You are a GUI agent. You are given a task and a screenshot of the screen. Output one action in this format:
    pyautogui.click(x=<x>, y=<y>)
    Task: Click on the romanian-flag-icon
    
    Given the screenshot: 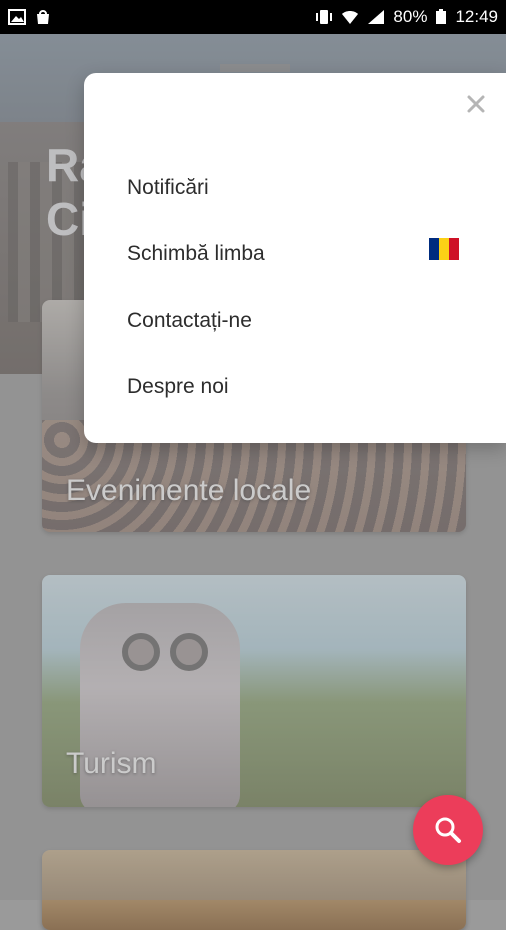 What is the action you would take?
    pyautogui.click(x=444, y=249)
    